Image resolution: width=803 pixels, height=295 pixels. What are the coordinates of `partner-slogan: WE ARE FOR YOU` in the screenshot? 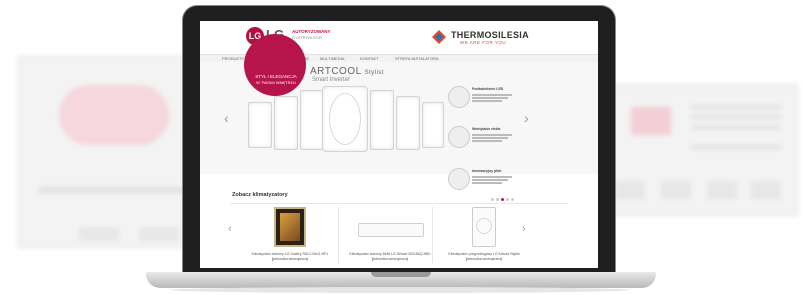 It's located at (483, 42).